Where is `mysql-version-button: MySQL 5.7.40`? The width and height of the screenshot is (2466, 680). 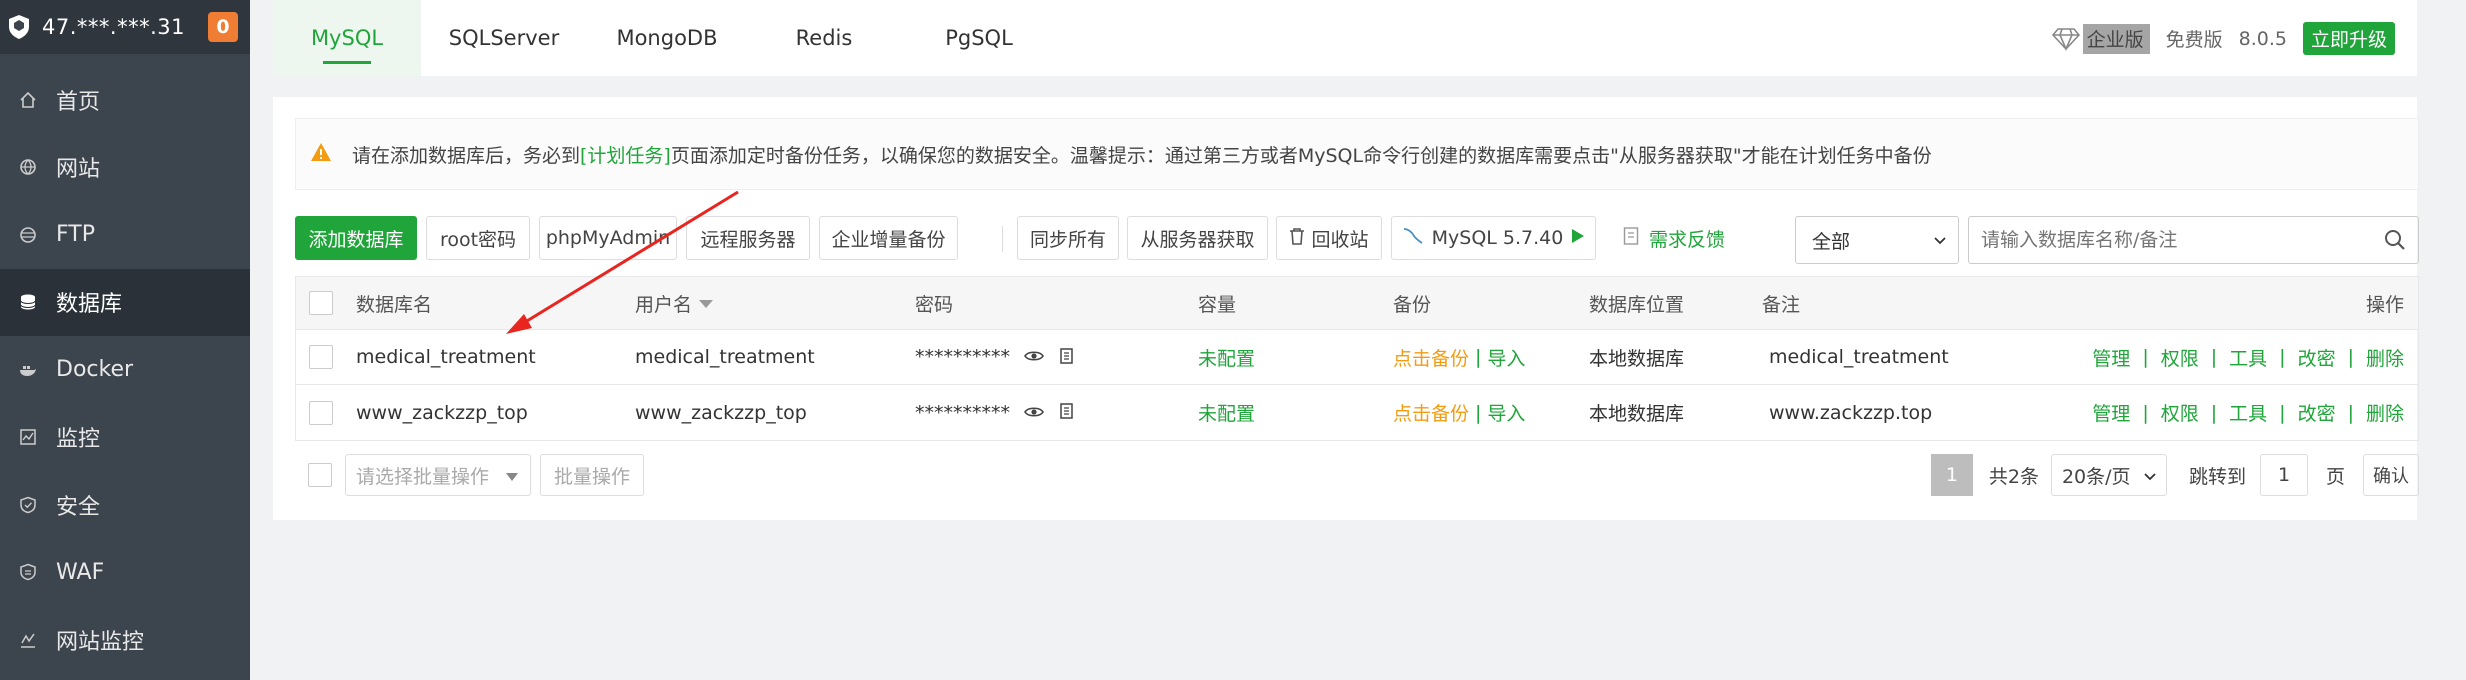
mysql-version-button: MySQL 5.7.40 is located at coordinates (1493, 238).